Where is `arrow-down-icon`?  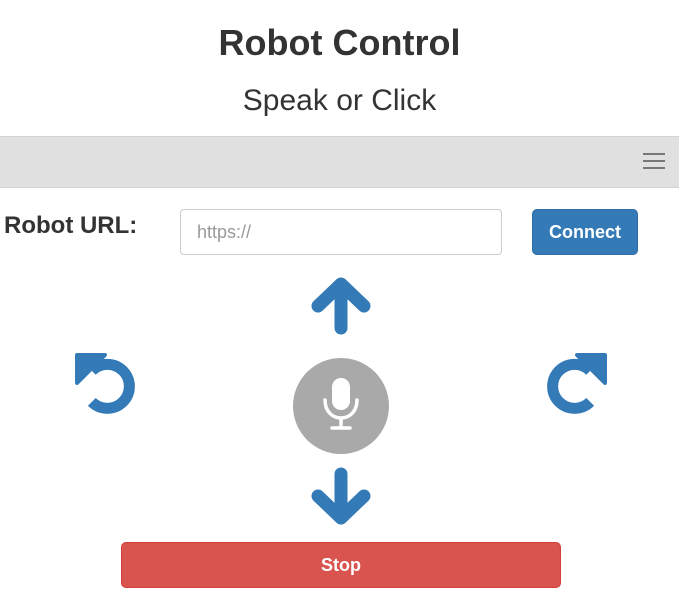
arrow-down-icon is located at coordinates (341, 496).